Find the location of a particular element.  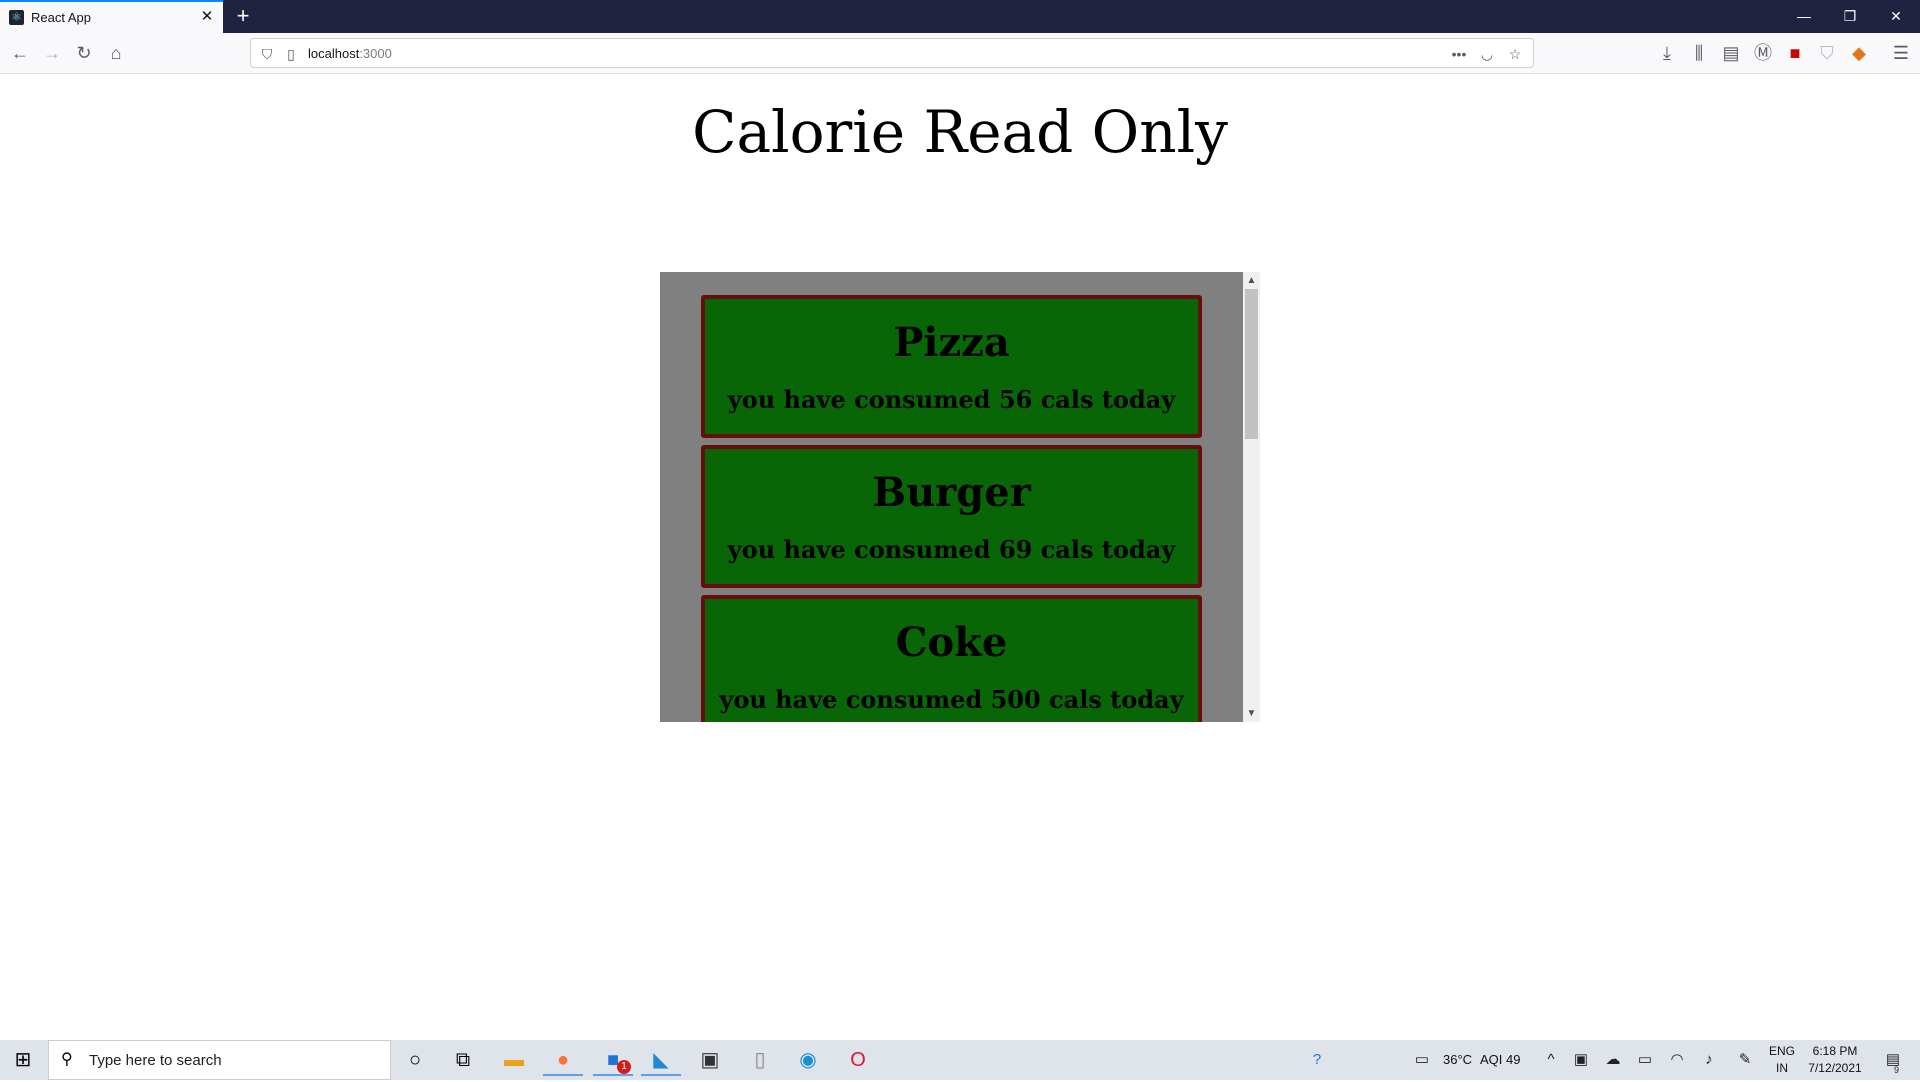

store-app-icon: ■ 1 is located at coordinates (613, 1060).